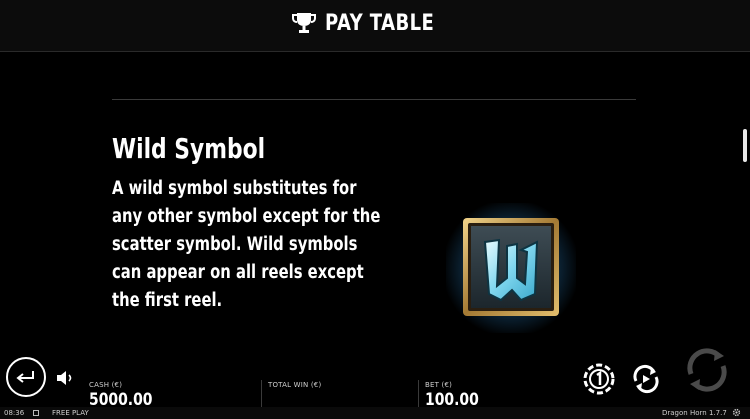 The height and width of the screenshot is (419, 750). What do you see at coordinates (234, 188) in the screenshot?
I see `description-line: A wild symbol substitutes for` at bounding box center [234, 188].